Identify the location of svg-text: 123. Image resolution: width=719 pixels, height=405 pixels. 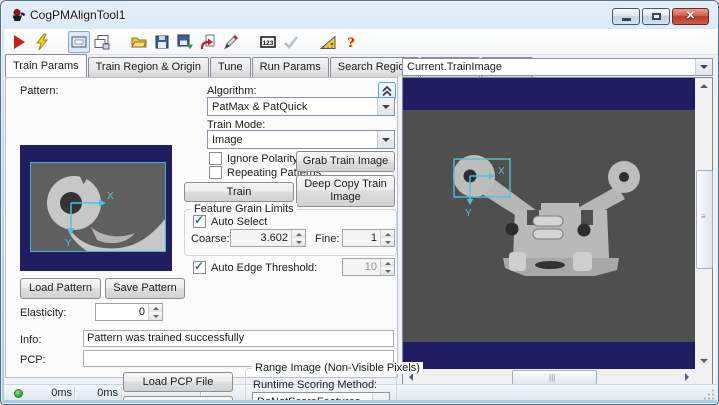
(268, 42).